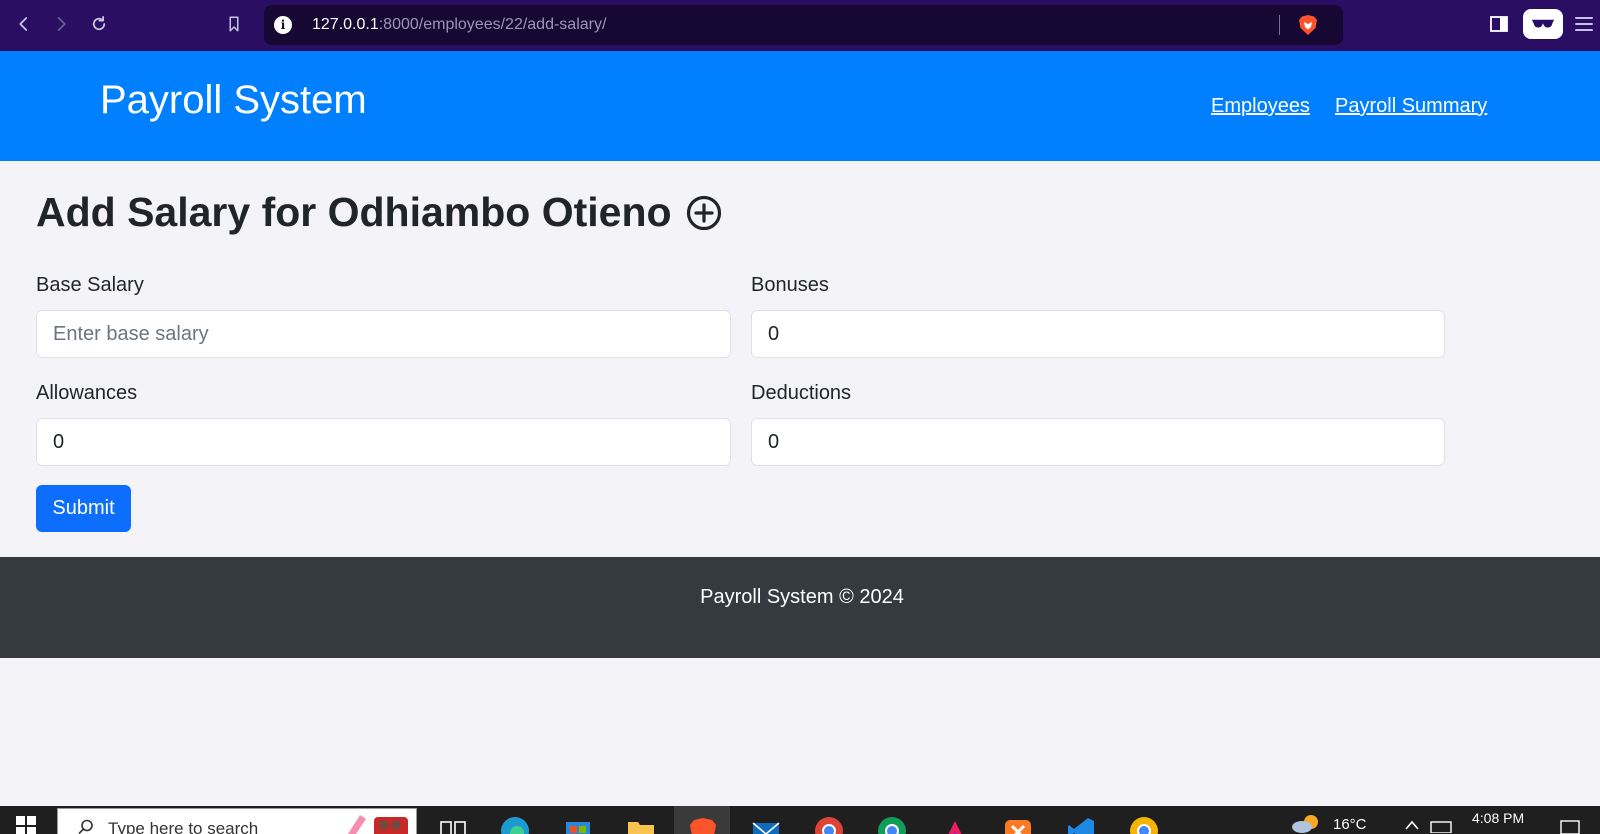  I want to click on sidebar-toggle-icon, so click(1499, 24).